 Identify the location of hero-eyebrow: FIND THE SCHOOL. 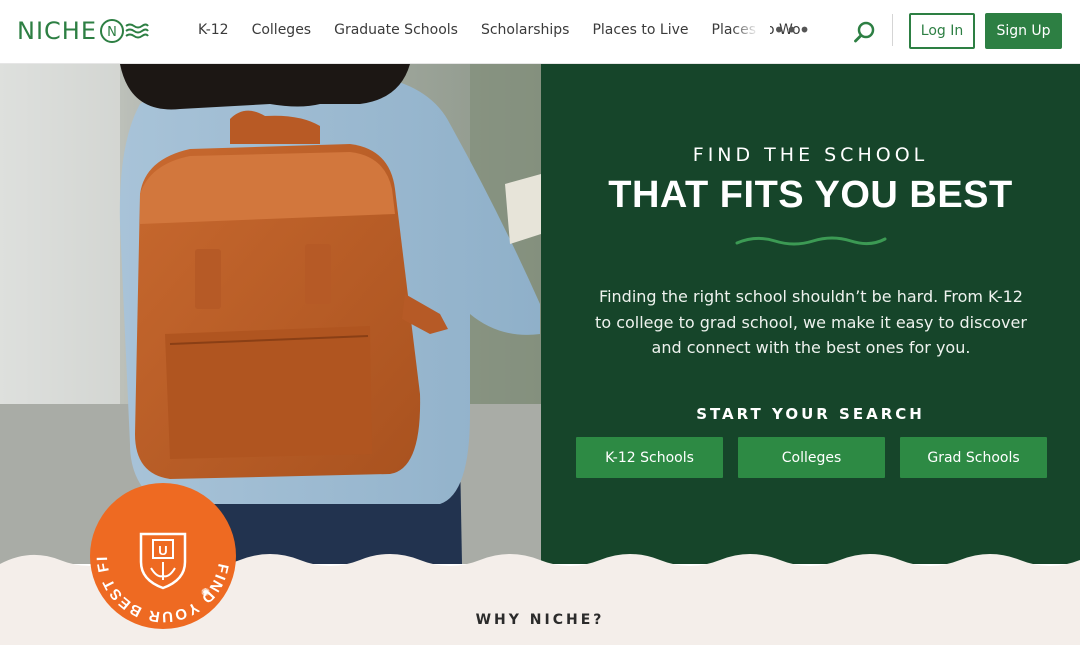
(810, 155).